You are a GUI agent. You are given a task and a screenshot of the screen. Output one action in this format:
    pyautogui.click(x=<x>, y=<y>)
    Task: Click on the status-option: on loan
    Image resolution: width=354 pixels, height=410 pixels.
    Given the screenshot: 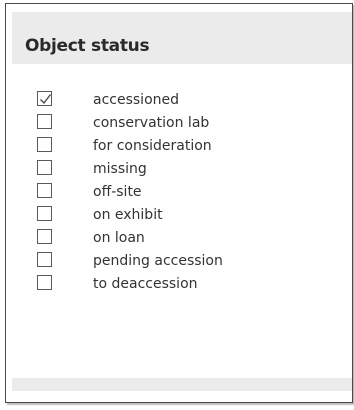 What is the action you would take?
    pyautogui.click(x=187, y=239)
    